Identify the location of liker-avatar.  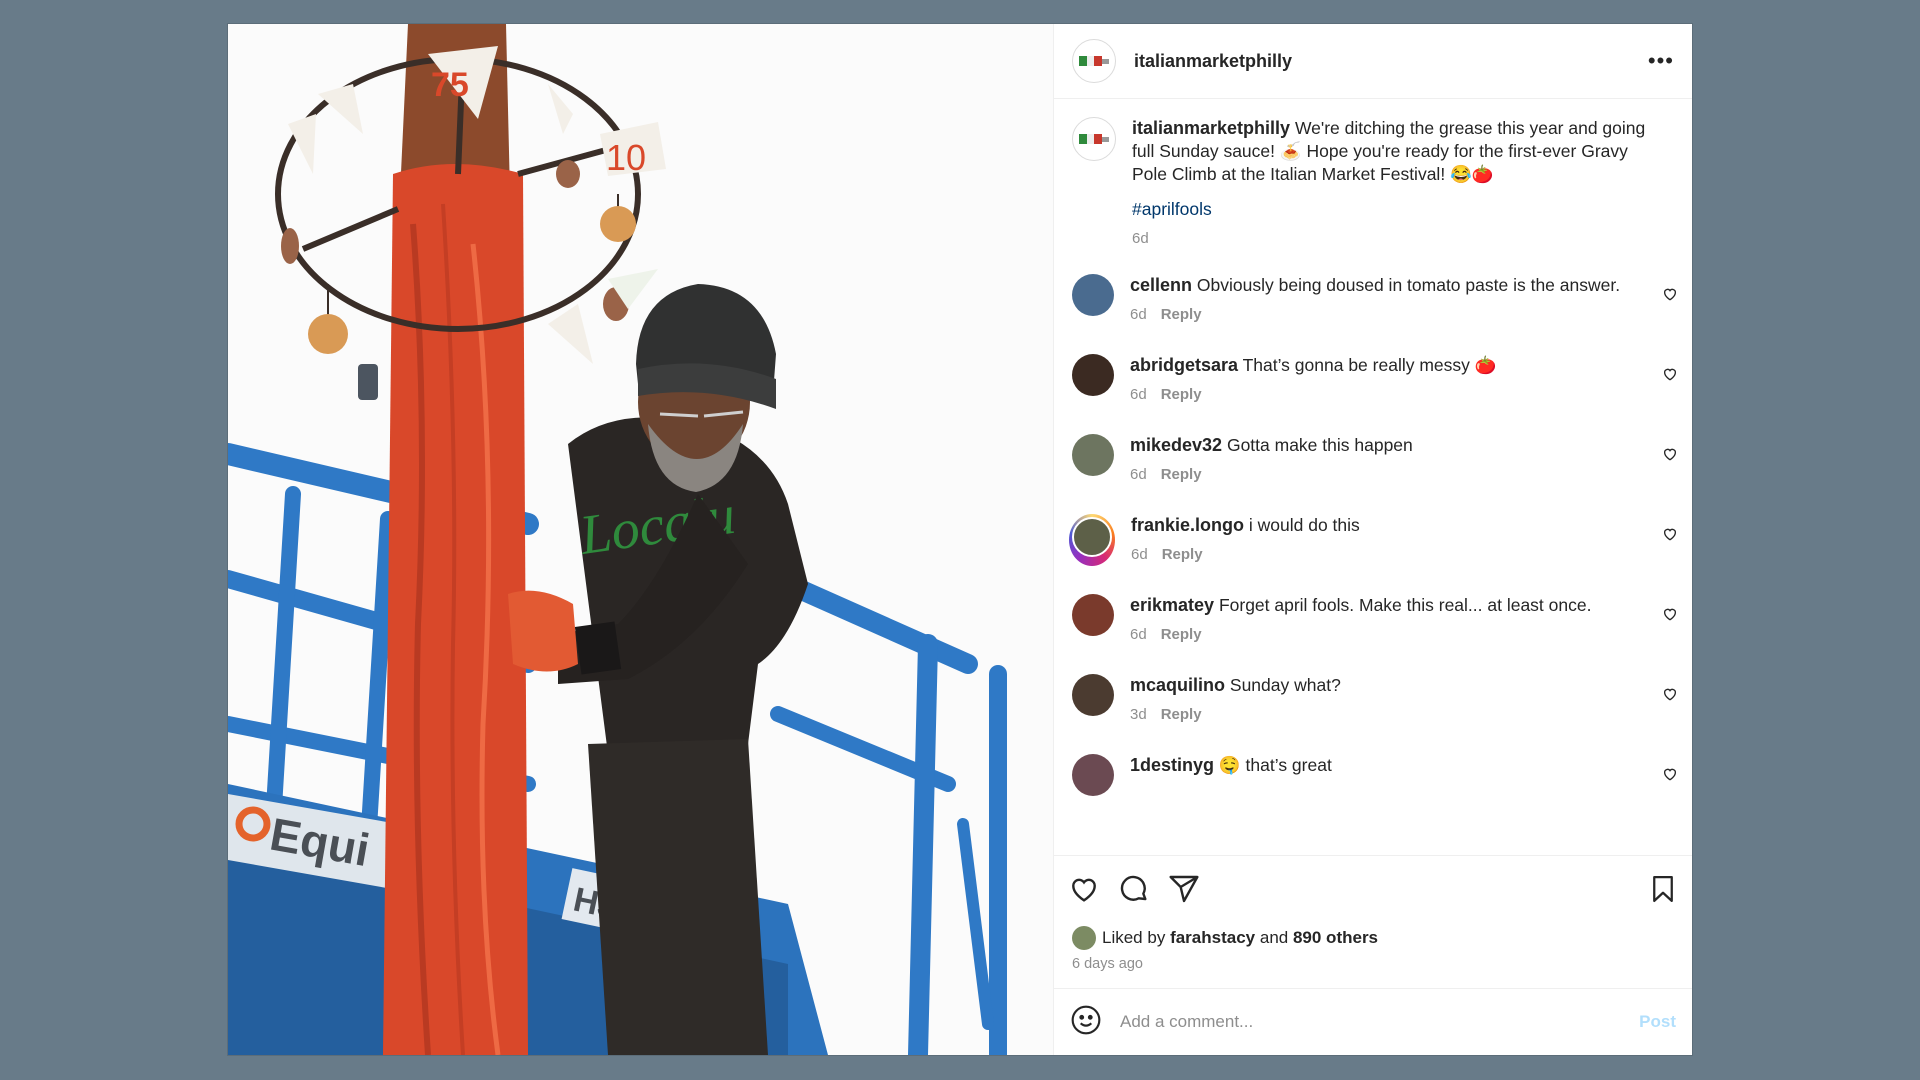
(1084, 938).